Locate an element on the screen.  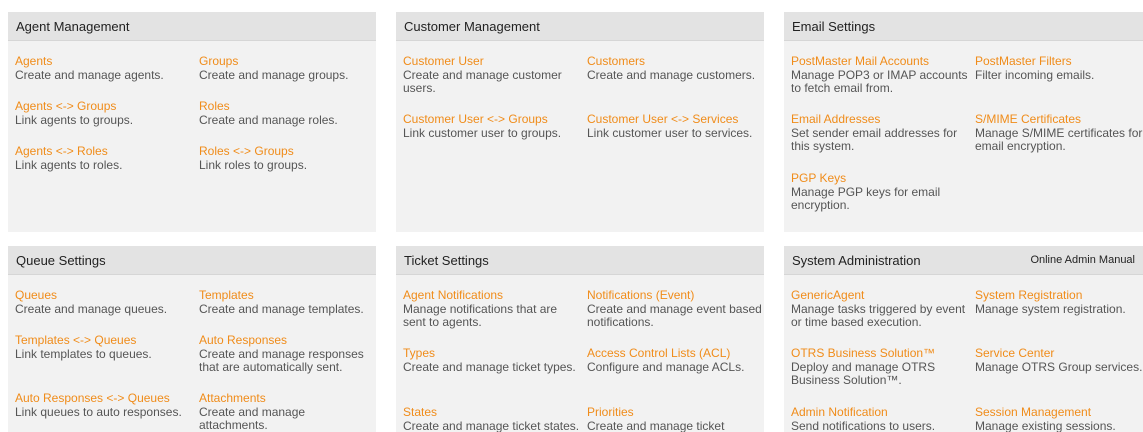
agent-management-header: Agent Management is located at coordinates (192, 26).